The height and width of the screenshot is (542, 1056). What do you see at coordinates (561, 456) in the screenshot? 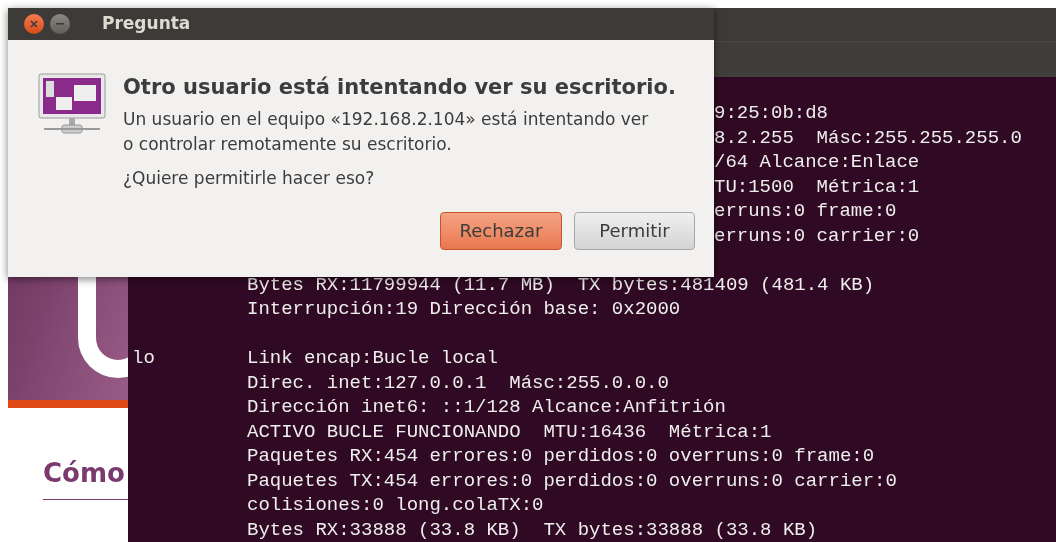
I see `terminal-line: Paquetes RX:454 errores:0 perdidos:0 overruns:0 frame:0` at bounding box center [561, 456].